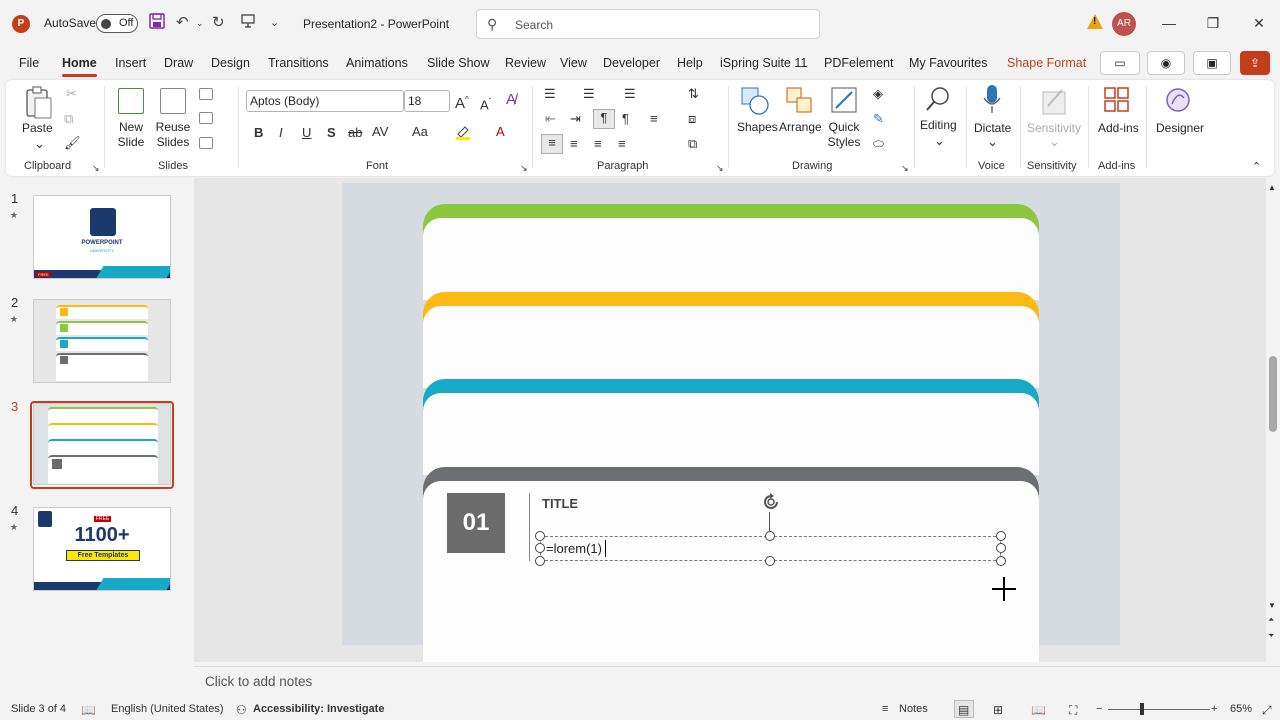 This screenshot has height=720, width=1280. What do you see at coordinates (1271, 636) in the screenshot?
I see `next-slide-icon: ⏷` at bounding box center [1271, 636].